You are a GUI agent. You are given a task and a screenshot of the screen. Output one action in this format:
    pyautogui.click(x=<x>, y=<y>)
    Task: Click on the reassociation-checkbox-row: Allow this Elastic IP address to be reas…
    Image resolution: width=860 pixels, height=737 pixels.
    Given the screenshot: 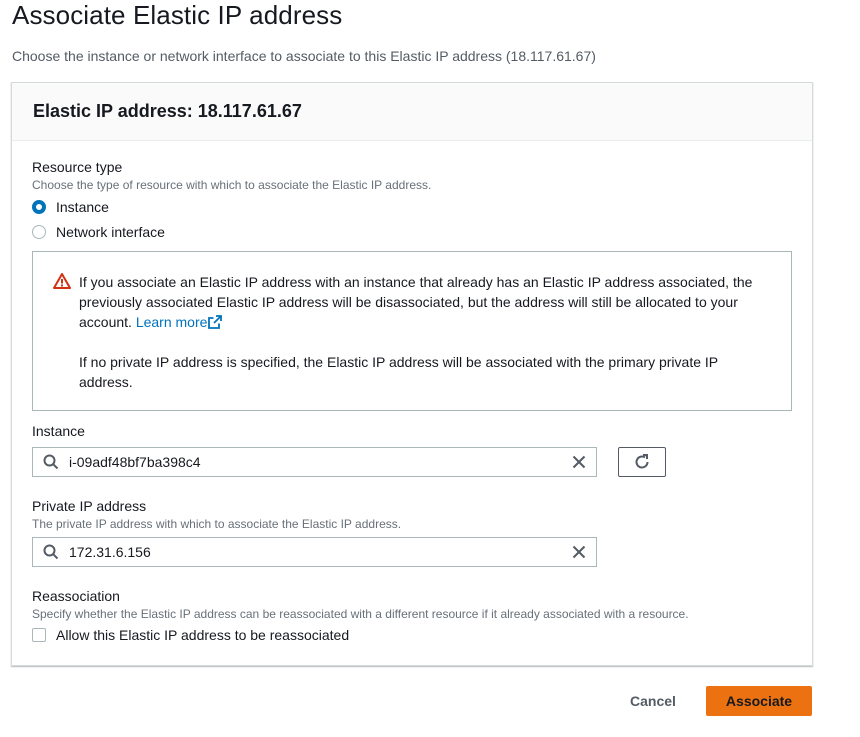 What is the action you would take?
    pyautogui.click(x=190, y=635)
    